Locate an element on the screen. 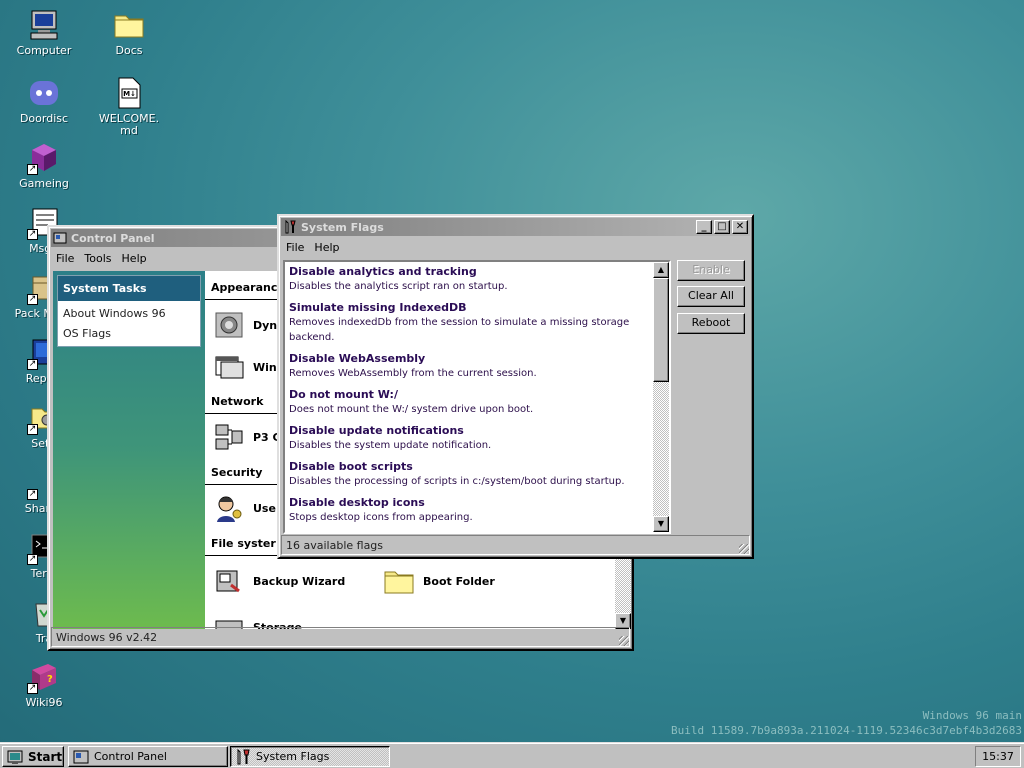 This screenshot has height=768, width=1024. minimize-button: _ is located at coordinates (704, 227).